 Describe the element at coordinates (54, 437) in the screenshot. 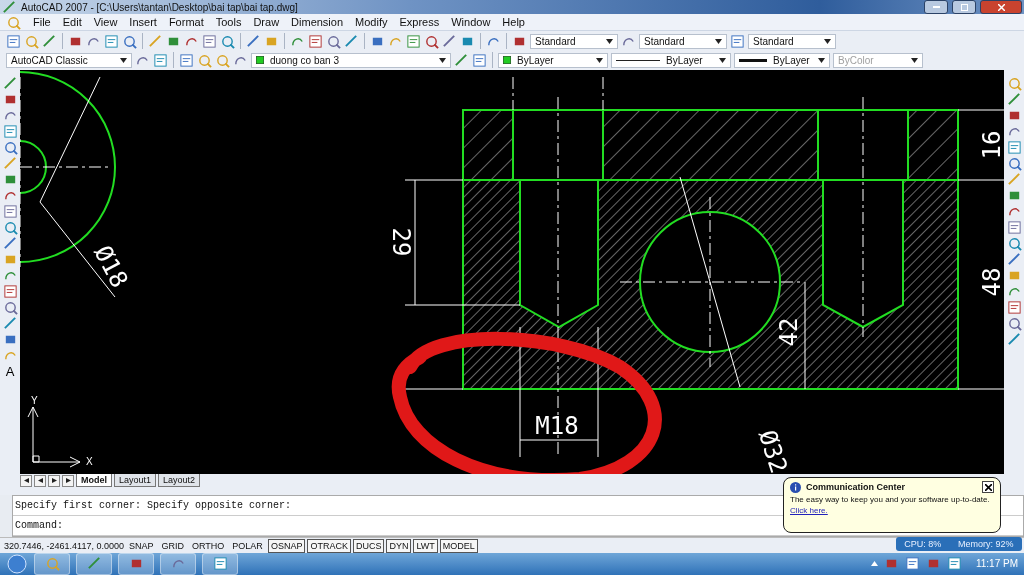

I see `ucs-axis-icon` at that location.